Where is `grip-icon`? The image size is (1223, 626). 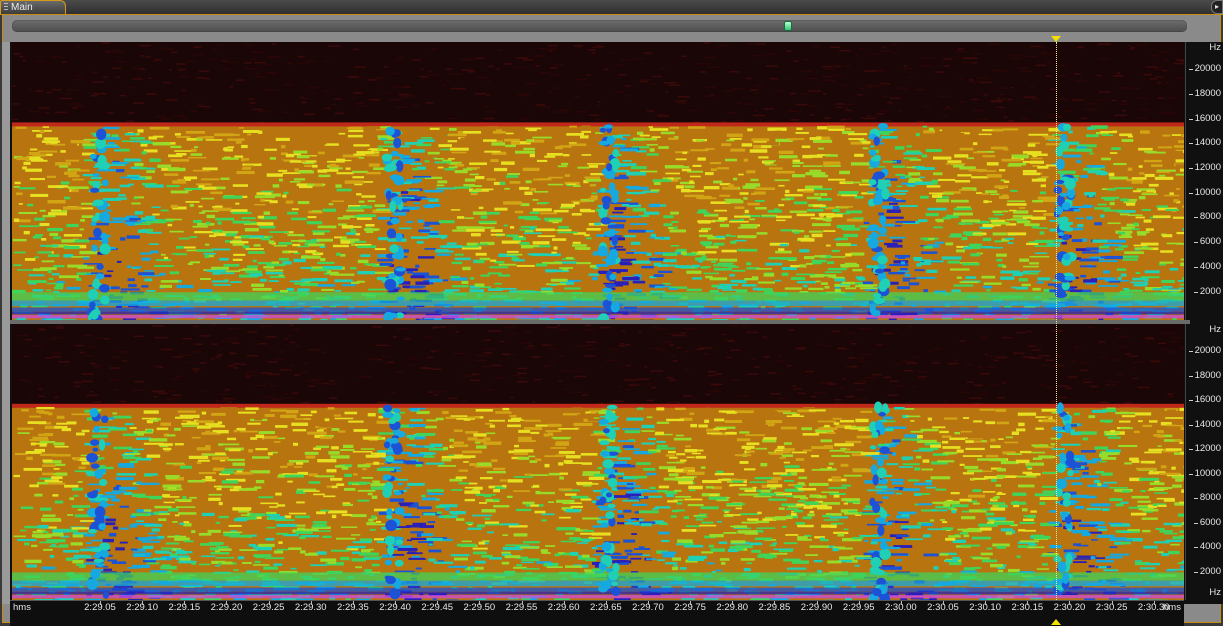
grip-icon is located at coordinates (6, 7).